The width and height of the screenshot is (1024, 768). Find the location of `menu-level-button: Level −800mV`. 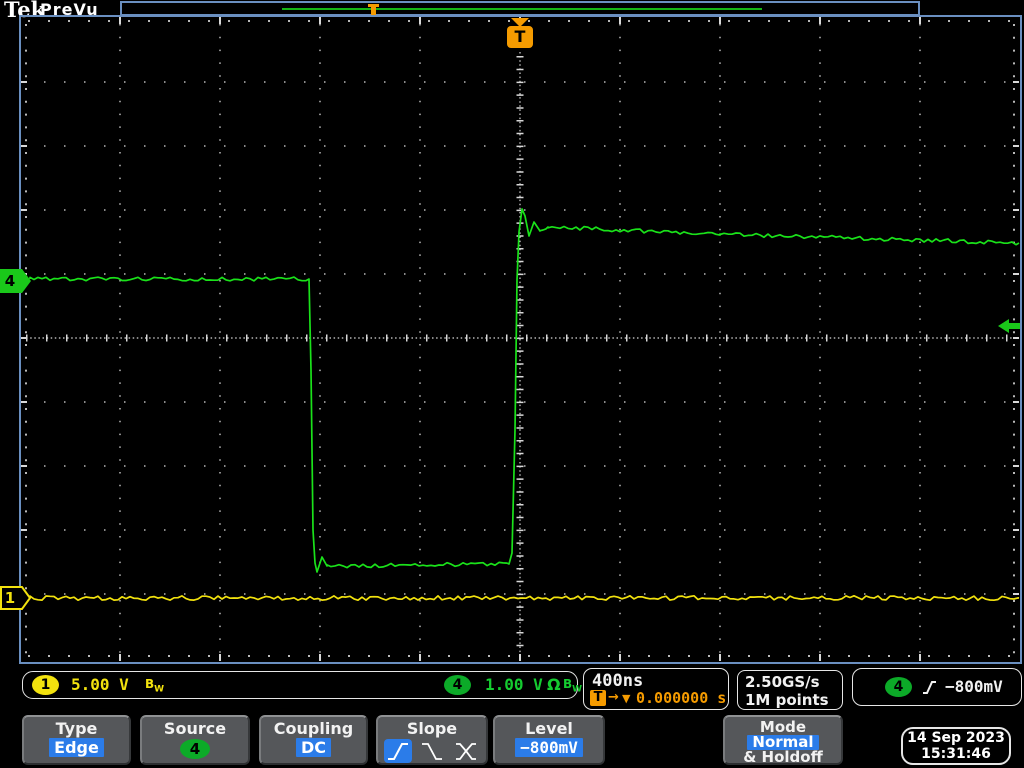

menu-level-button: Level −800mV is located at coordinates (549, 740).